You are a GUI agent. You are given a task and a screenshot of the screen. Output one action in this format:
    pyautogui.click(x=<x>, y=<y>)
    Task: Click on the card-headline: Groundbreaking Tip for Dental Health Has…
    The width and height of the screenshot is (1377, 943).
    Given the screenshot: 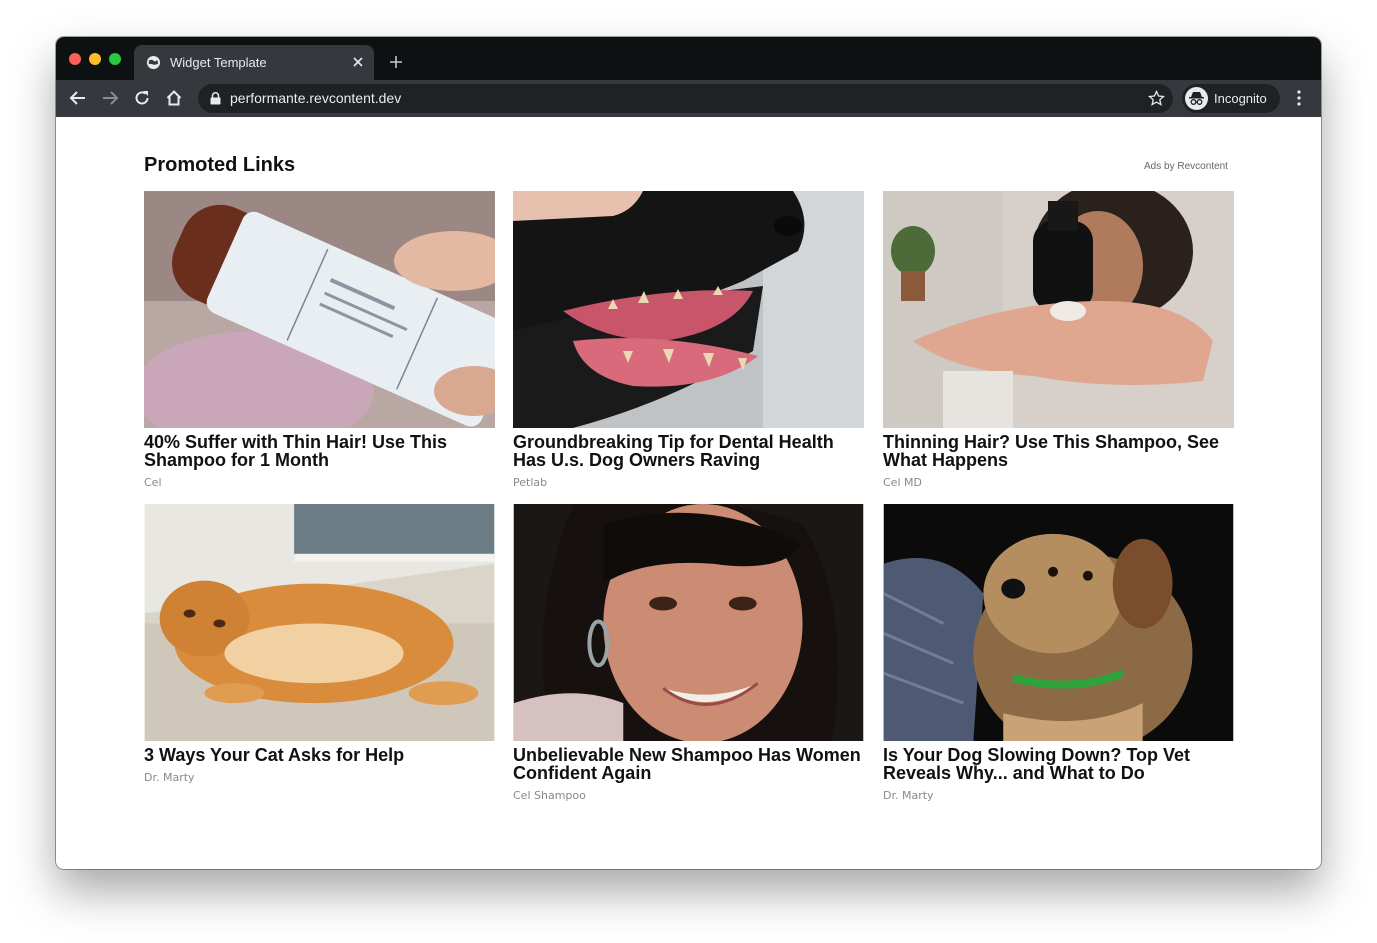 What is the action you would take?
    pyautogui.click(x=688, y=451)
    